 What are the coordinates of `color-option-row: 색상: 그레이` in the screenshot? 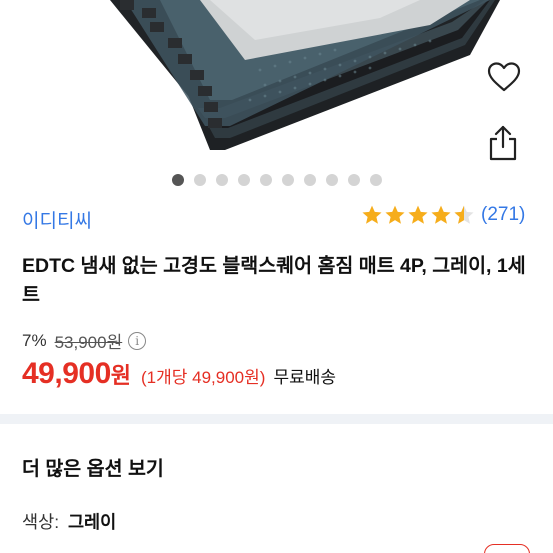 It's located at (69, 521).